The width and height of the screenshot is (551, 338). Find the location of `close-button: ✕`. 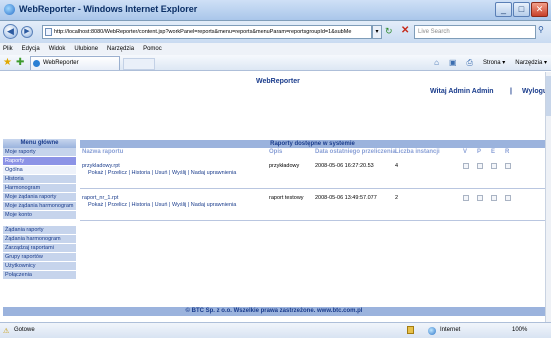

close-button: ✕ is located at coordinates (539, 9).